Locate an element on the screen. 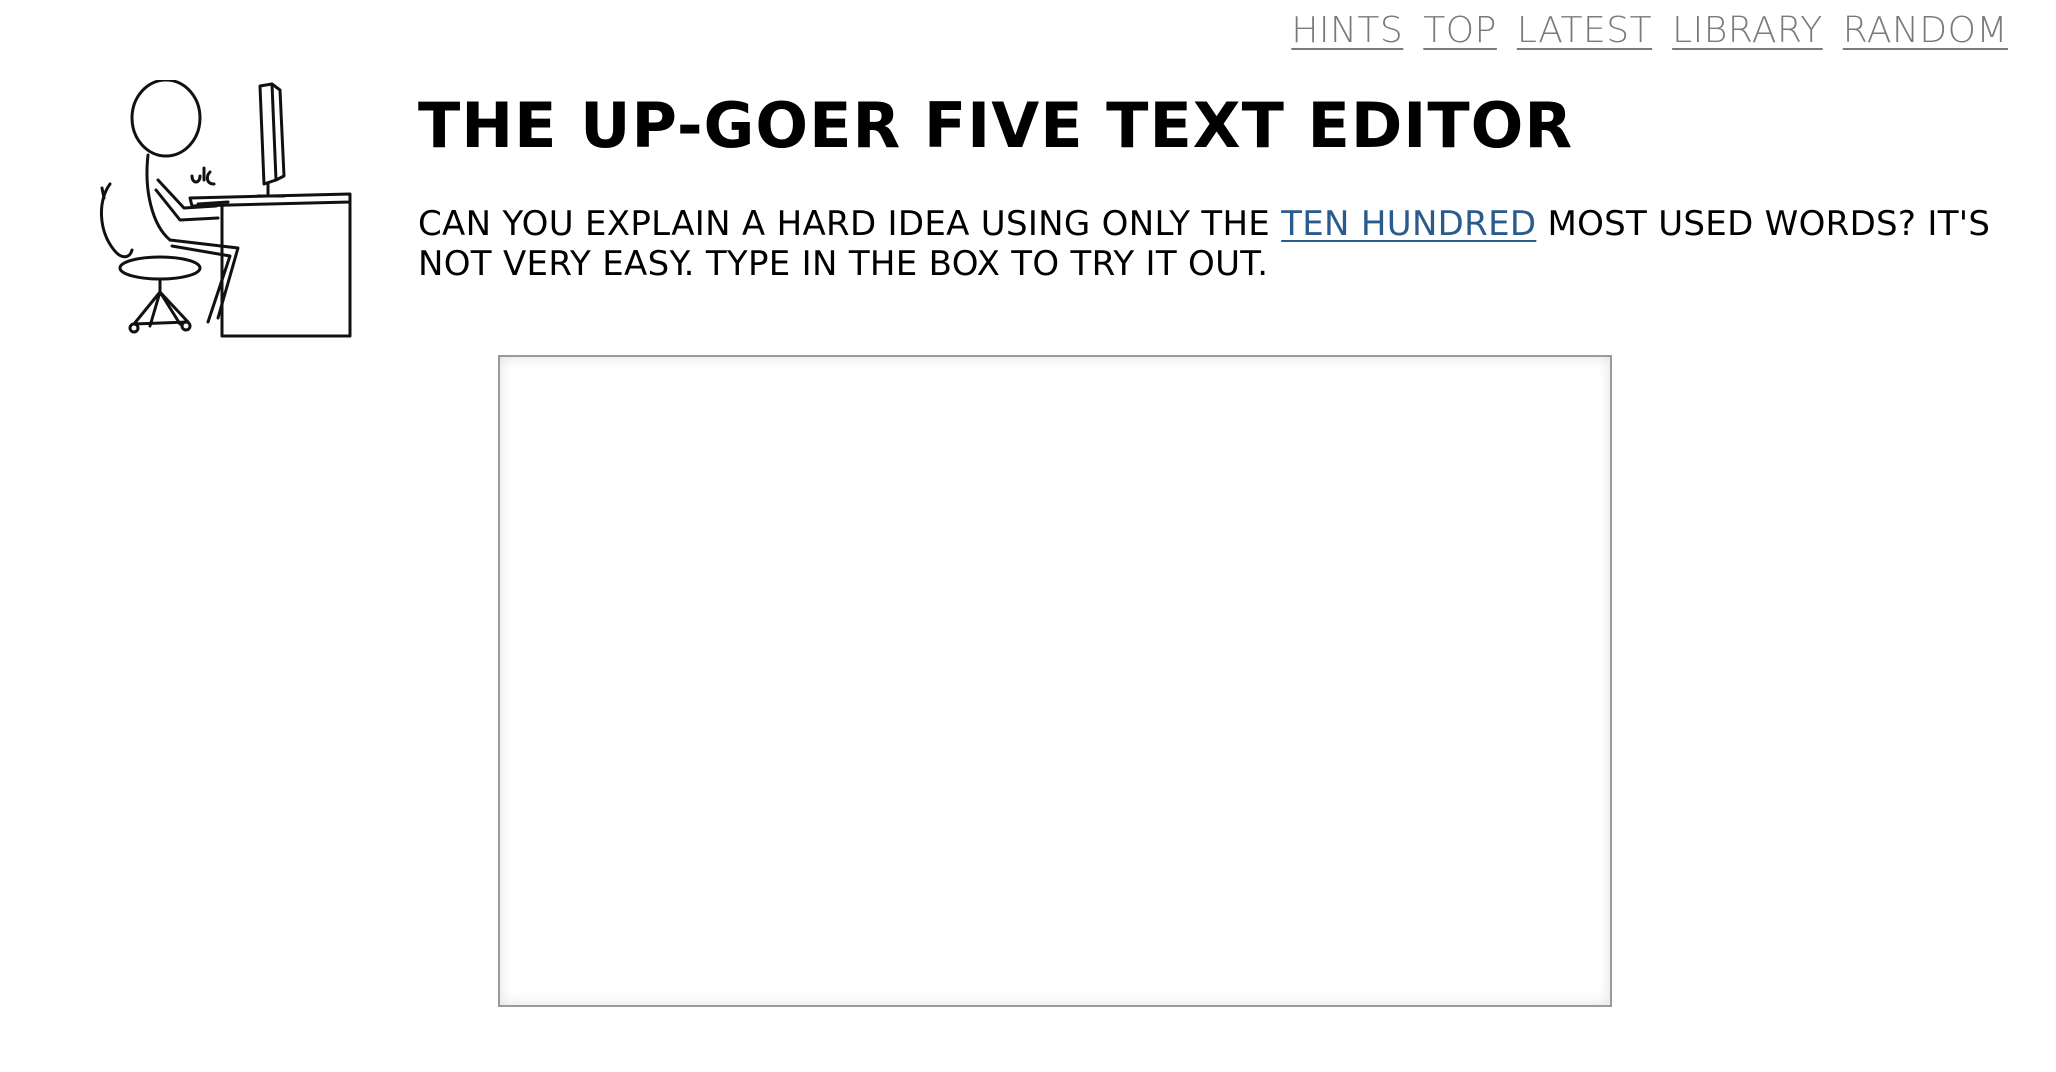 This screenshot has width=2056, height=1072. nav-library-link: LIBRARY is located at coordinates (1747, 30).